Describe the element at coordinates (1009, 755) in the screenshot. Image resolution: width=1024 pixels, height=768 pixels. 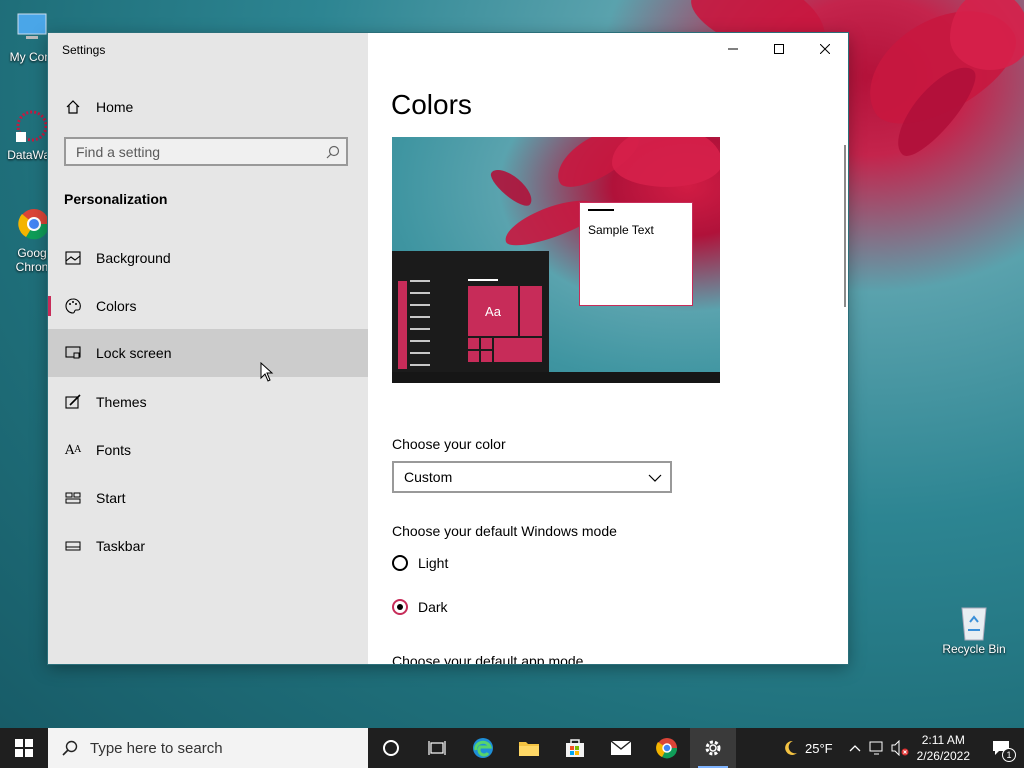
I see `notification-count-badge: 1` at that location.